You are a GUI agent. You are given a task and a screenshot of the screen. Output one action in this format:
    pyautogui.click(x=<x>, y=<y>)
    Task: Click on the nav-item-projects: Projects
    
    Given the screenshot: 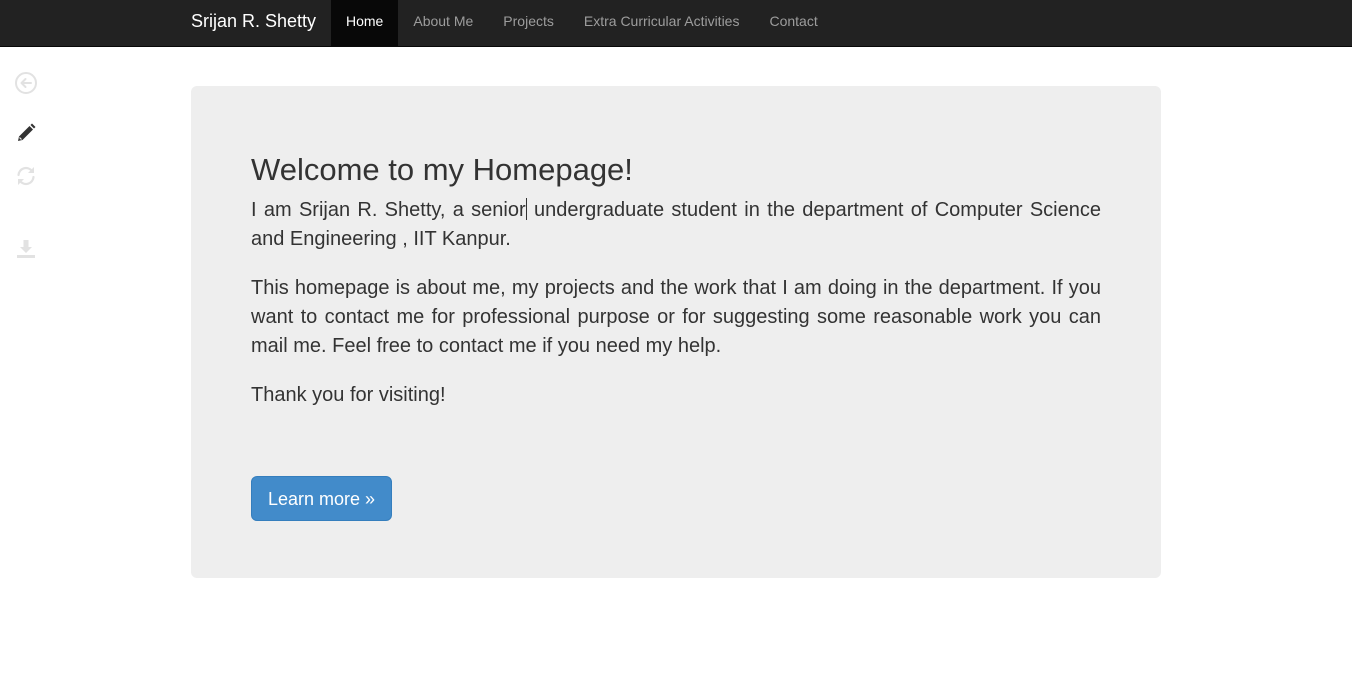 What is the action you would take?
    pyautogui.click(x=528, y=23)
    